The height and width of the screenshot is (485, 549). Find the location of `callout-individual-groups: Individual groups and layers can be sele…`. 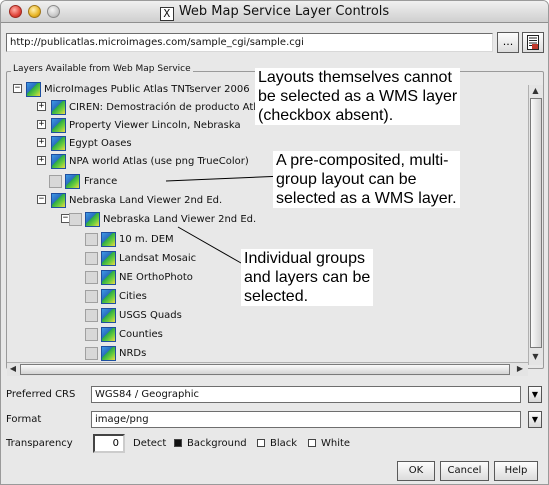

callout-individual-groups: Individual groups and layers can be sele… is located at coordinates (307, 277).